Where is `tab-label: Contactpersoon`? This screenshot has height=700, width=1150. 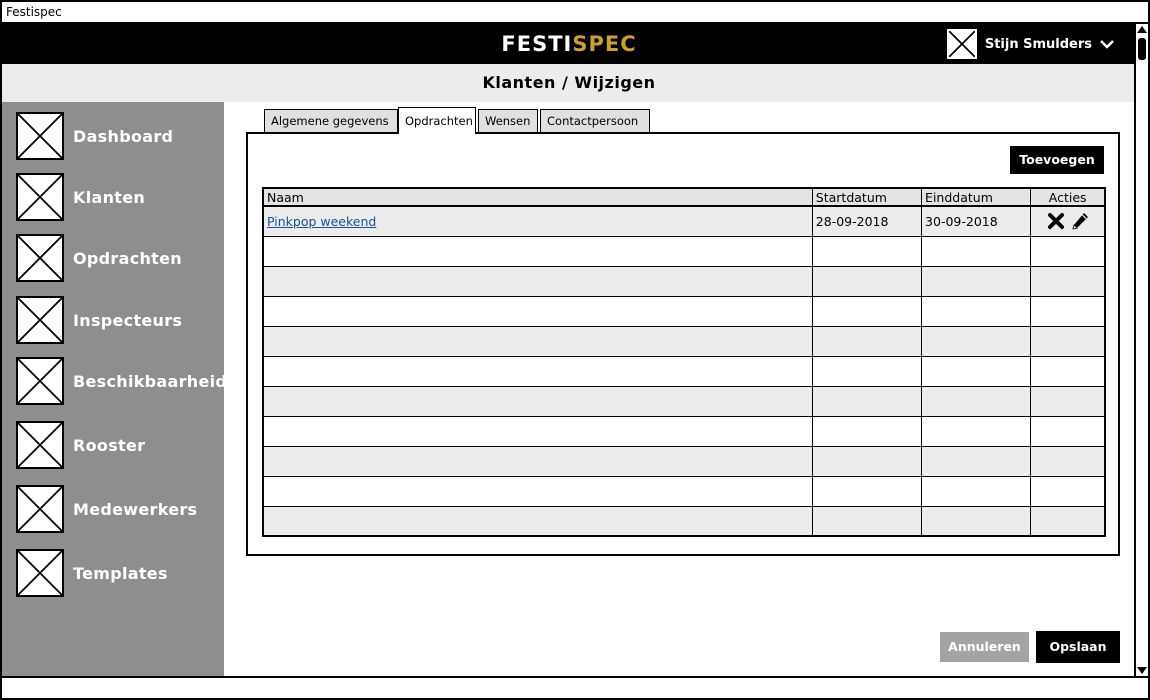 tab-label: Contactpersoon is located at coordinates (593, 121).